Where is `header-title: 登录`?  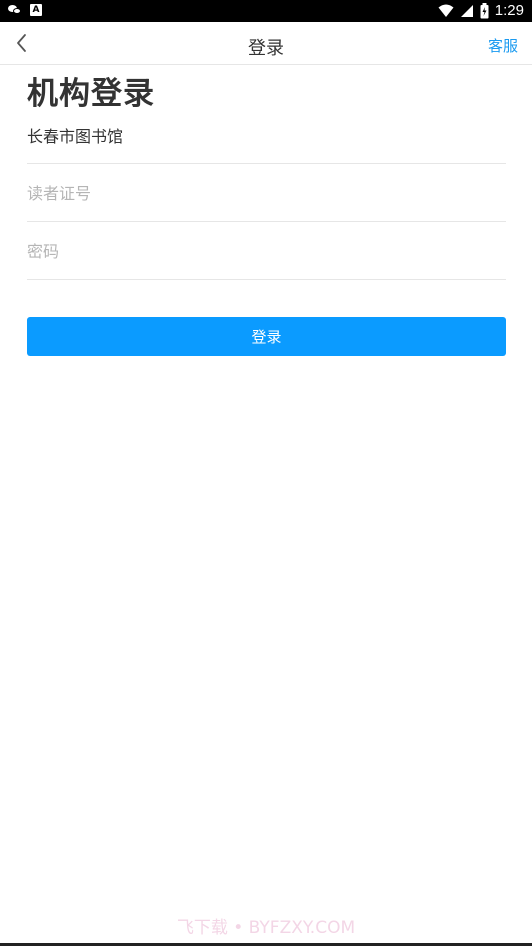 header-title: 登录 is located at coordinates (266, 48).